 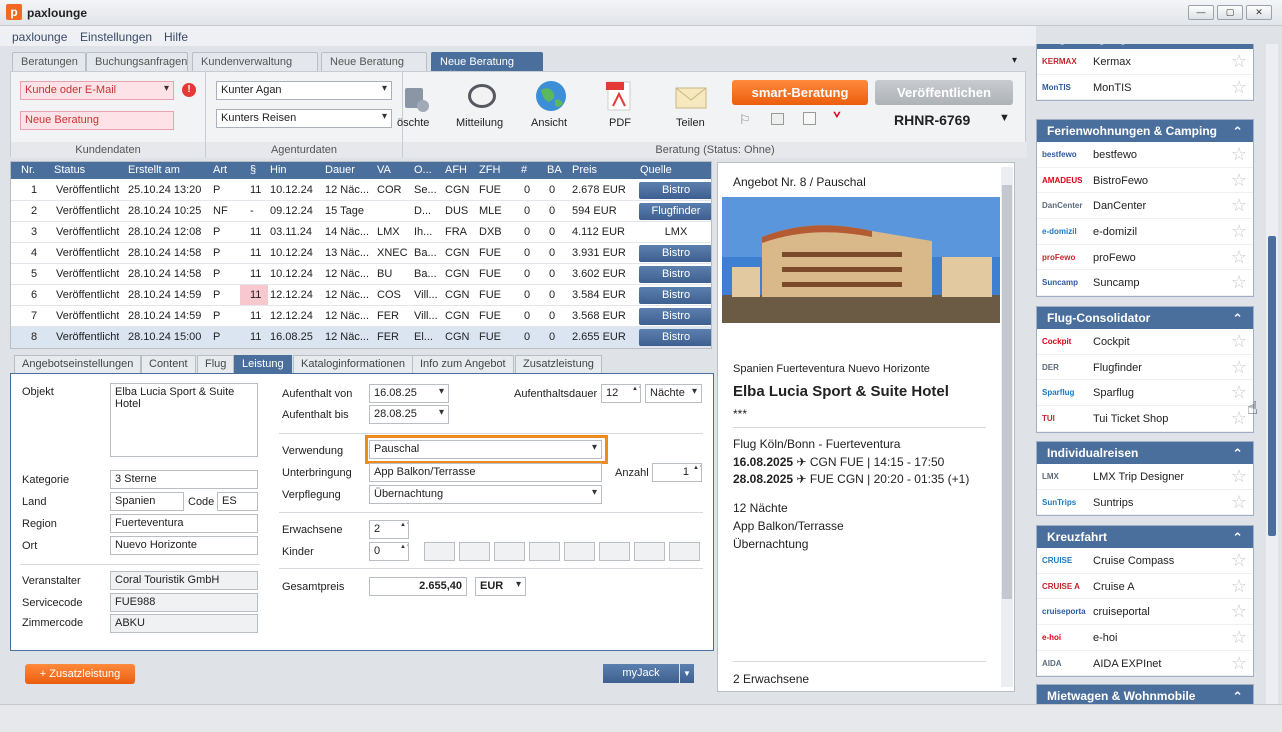 I want to click on category-header: Kreuzfahrt, so click(x=1145, y=537).